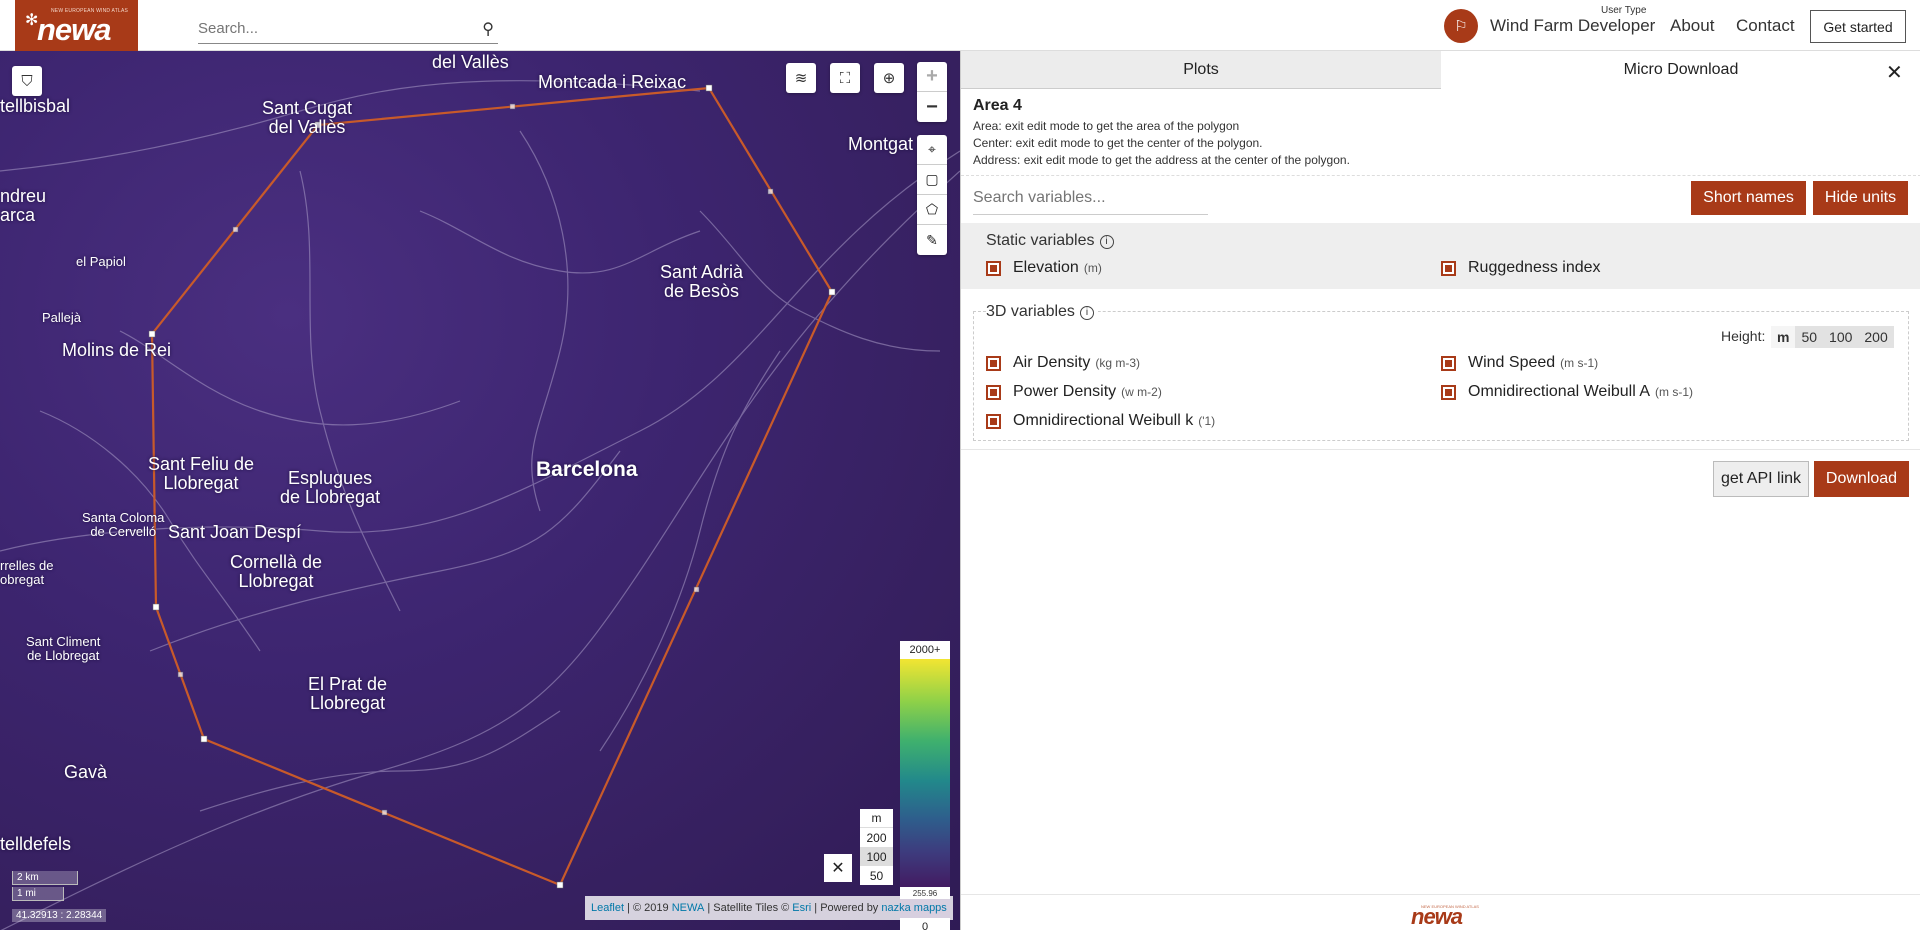 The image size is (1920, 930). What do you see at coordinates (1103, 420) in the screenshot?
I see `checkbox-label: Omnidirectional Weibull k` at bounding box center [1103, 420].